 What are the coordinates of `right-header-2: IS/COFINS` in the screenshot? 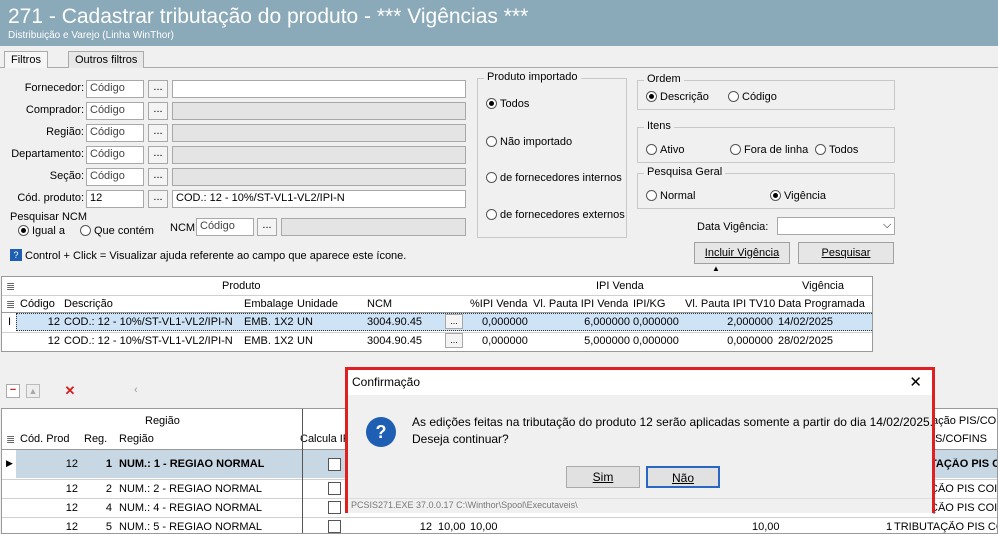 It's located at (960, 439).